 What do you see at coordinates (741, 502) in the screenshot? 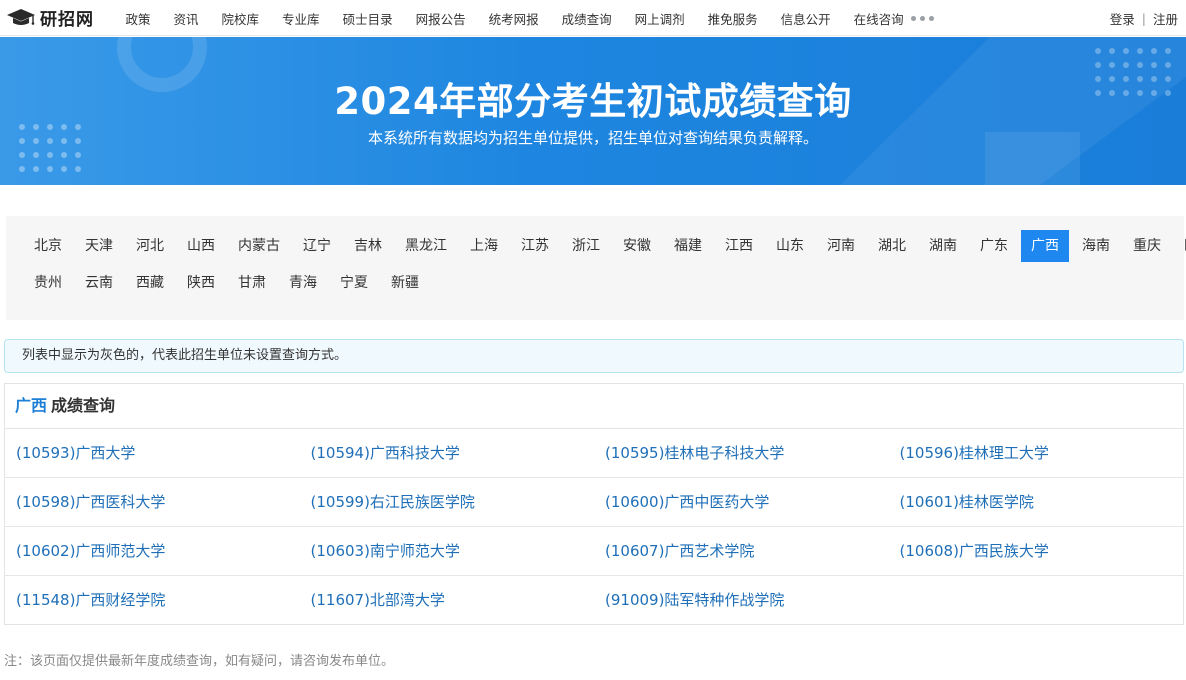
I see `university-link: (10600)广西中医药大学` at bounding box center [741, 502].